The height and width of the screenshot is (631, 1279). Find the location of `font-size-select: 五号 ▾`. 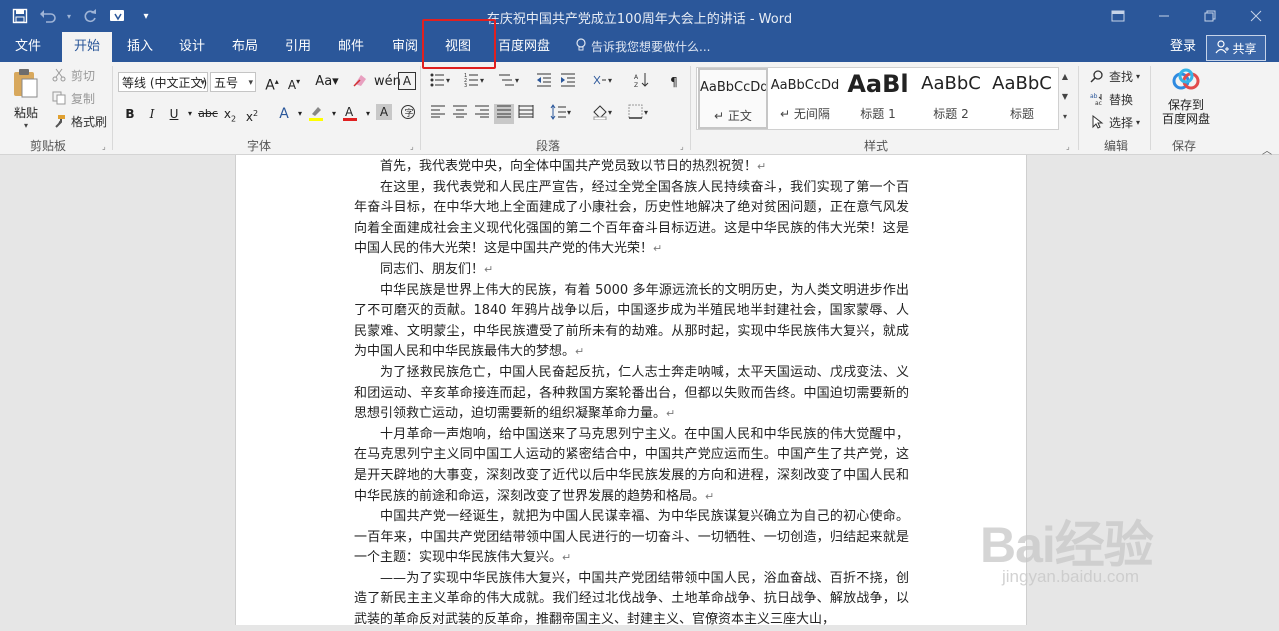

font-size-select: 五号 ▾ is located at coordinates (233, 82).